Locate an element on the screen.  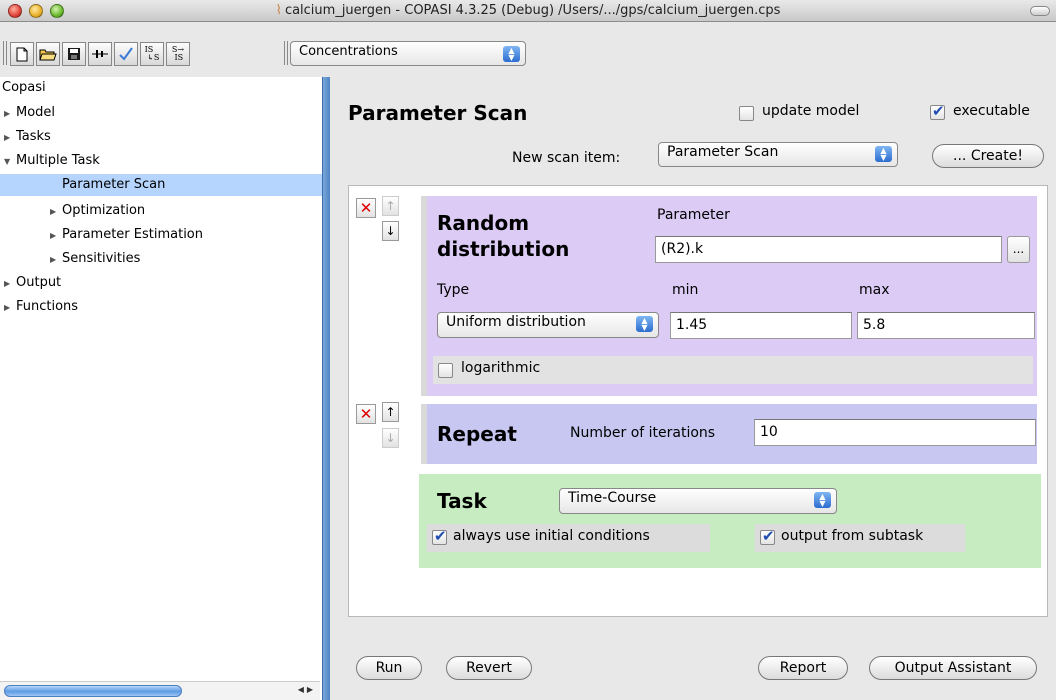
slider-button is located at coordinates (100, 54).